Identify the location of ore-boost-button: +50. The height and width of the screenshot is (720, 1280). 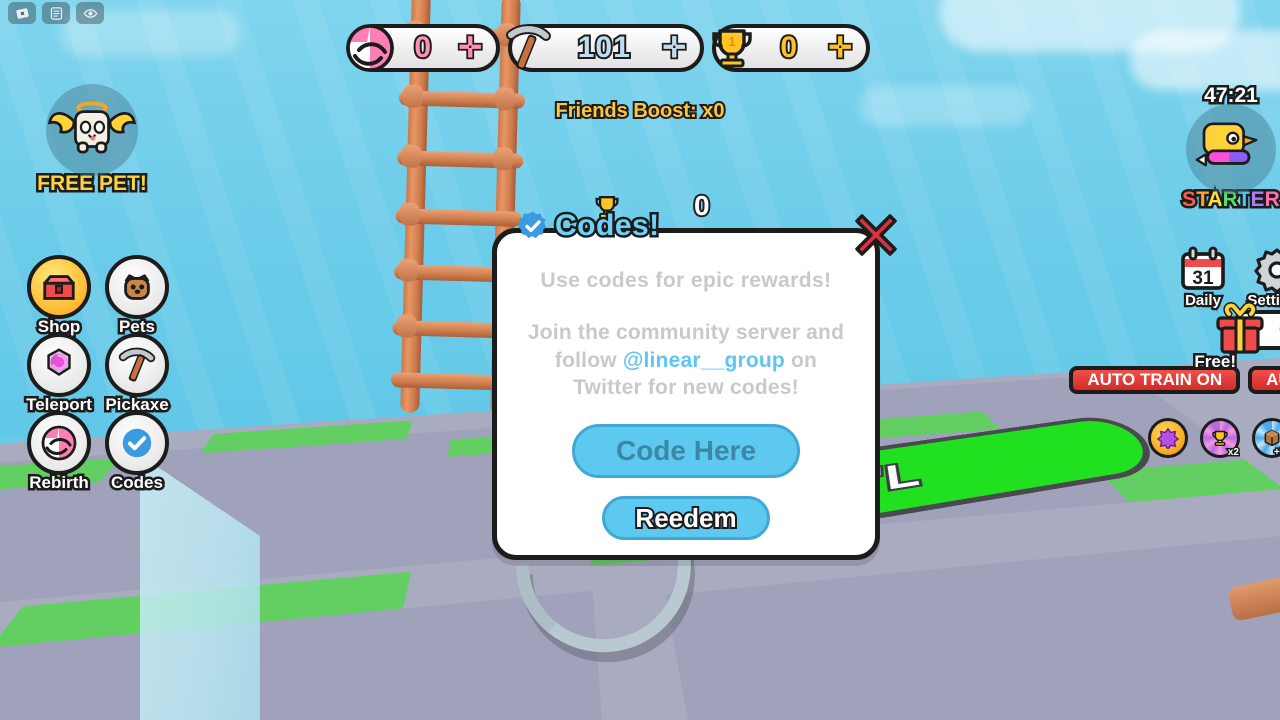
(1266, 439).